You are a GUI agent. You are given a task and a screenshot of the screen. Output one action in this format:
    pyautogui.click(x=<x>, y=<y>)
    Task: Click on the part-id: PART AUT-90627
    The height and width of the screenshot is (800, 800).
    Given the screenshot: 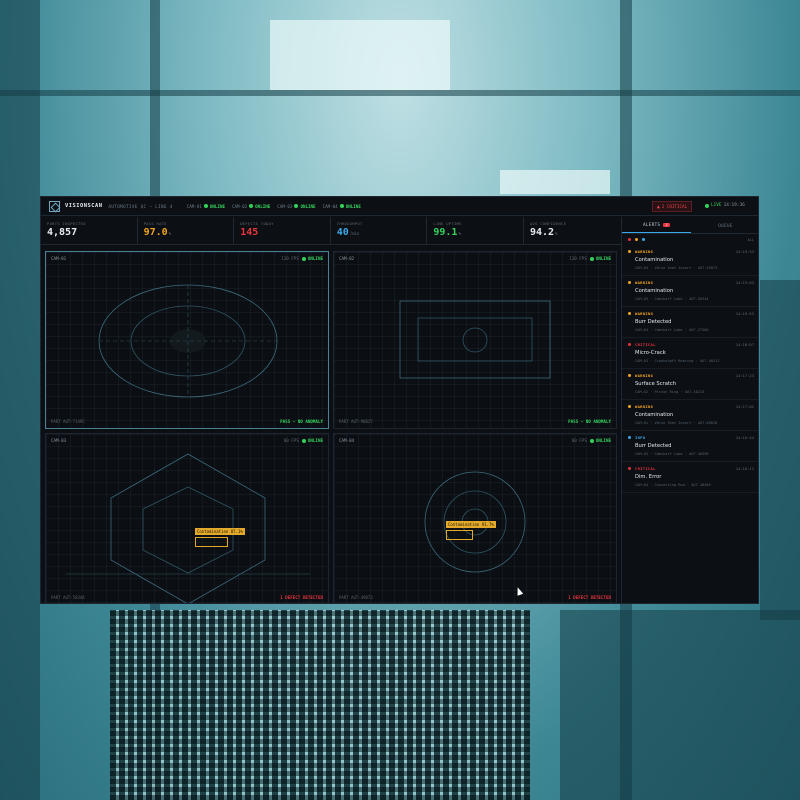 What is the action you would take?
    pyautogui.click(x=356, y=421)
    